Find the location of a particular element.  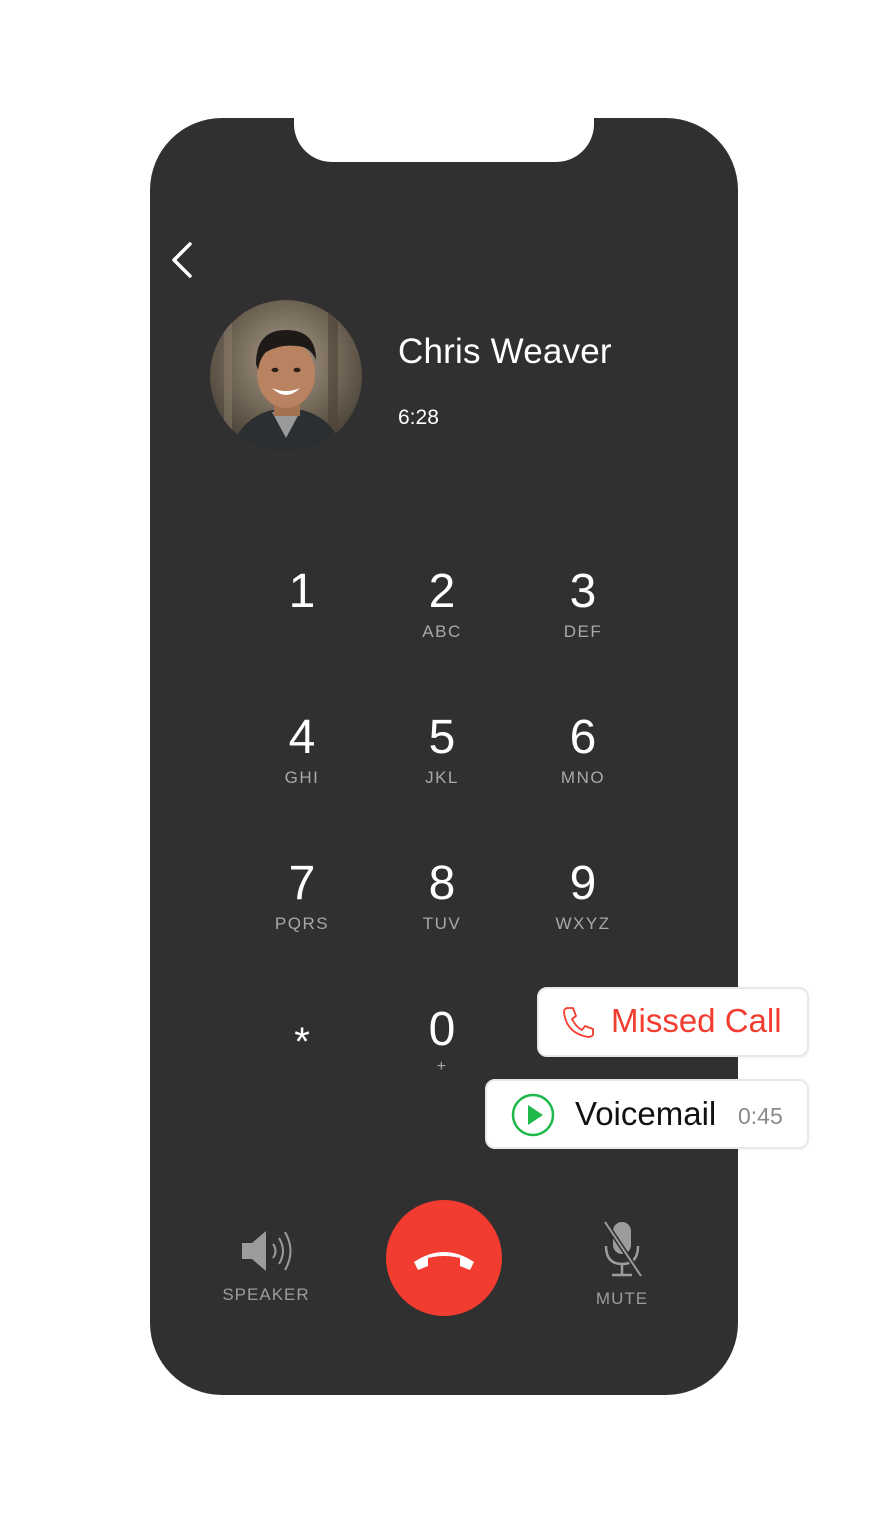

key-digit: 6 is located at coordinates (583, 737).